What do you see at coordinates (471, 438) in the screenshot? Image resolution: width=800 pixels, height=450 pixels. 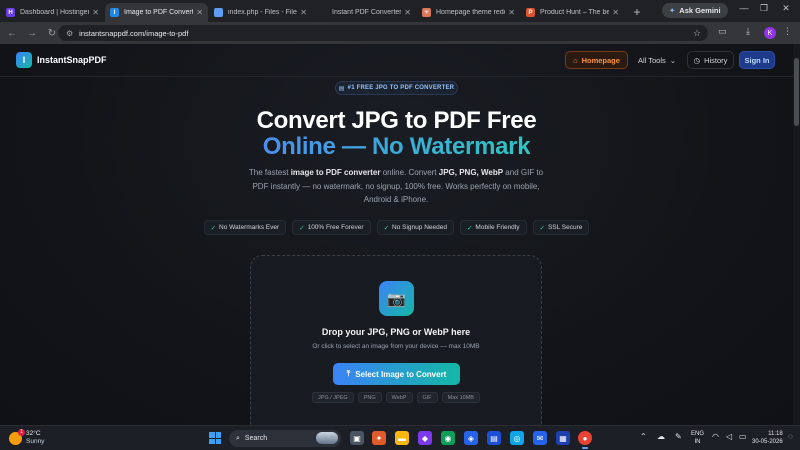 I see `store-icon: ◈` at bounding box center [471, 438].